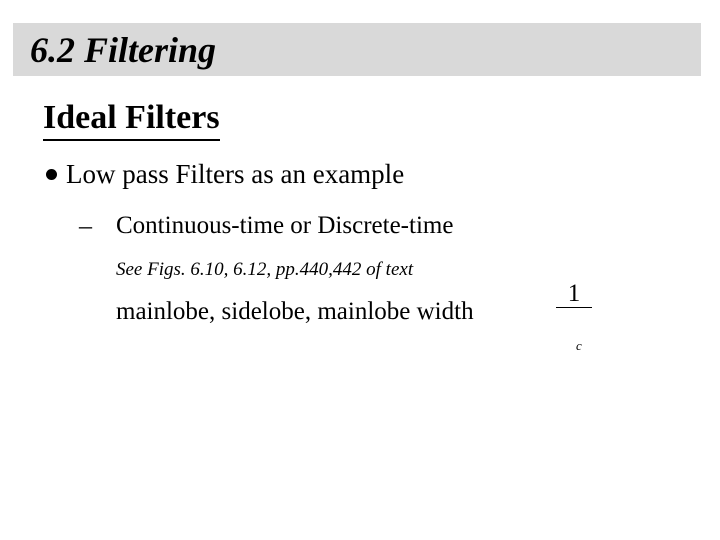  I want to click on lobe-terms: mainlobe, sidelobe, mainlobe width, so click(295, 311).